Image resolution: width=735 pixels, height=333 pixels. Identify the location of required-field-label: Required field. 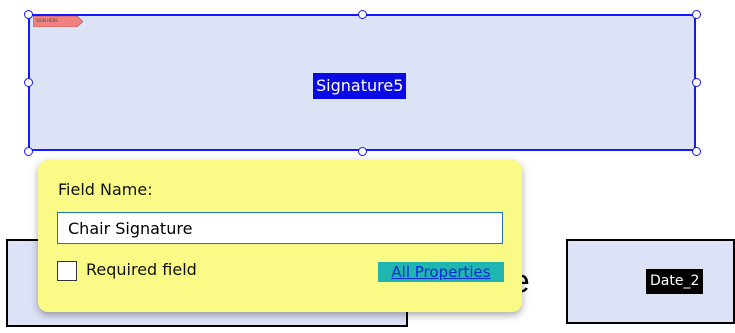
(141, 269).